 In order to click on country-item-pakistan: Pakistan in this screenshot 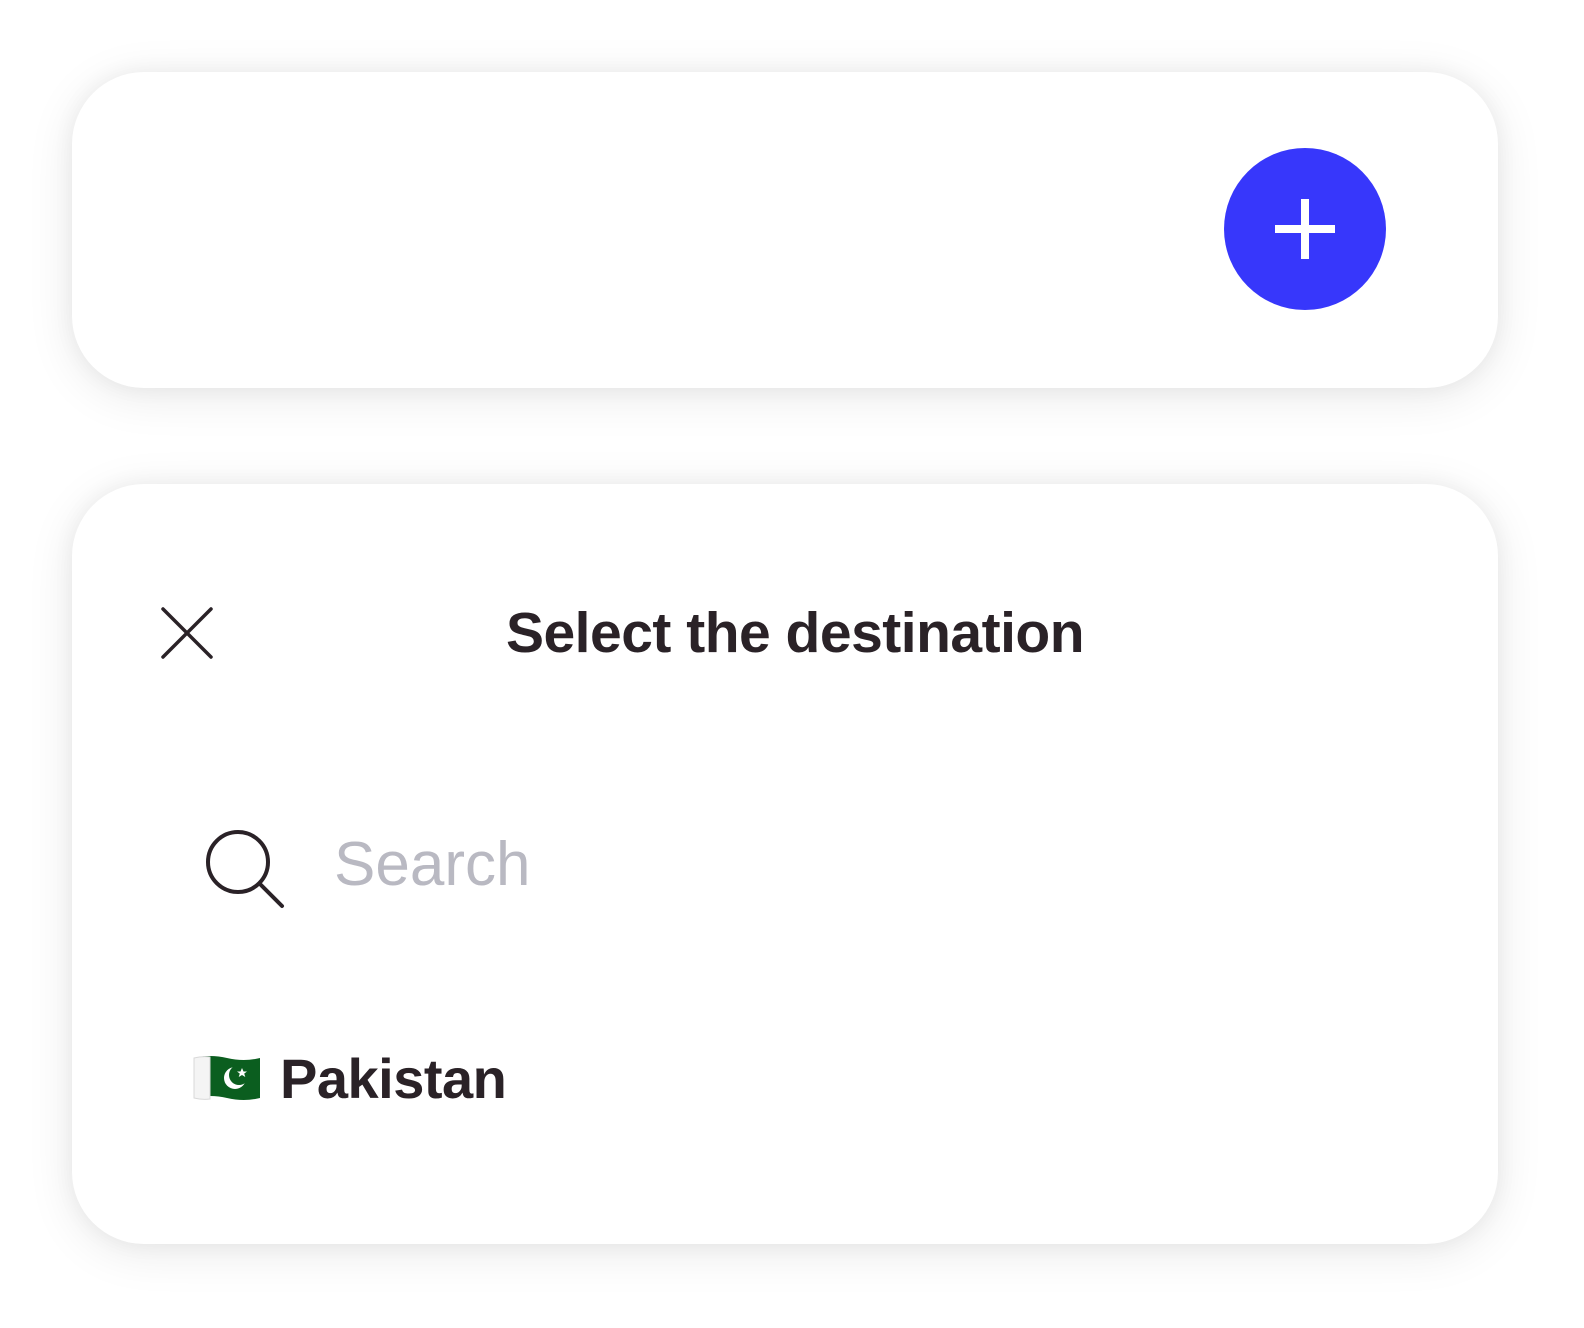, I will do `click(349, 1078)`.